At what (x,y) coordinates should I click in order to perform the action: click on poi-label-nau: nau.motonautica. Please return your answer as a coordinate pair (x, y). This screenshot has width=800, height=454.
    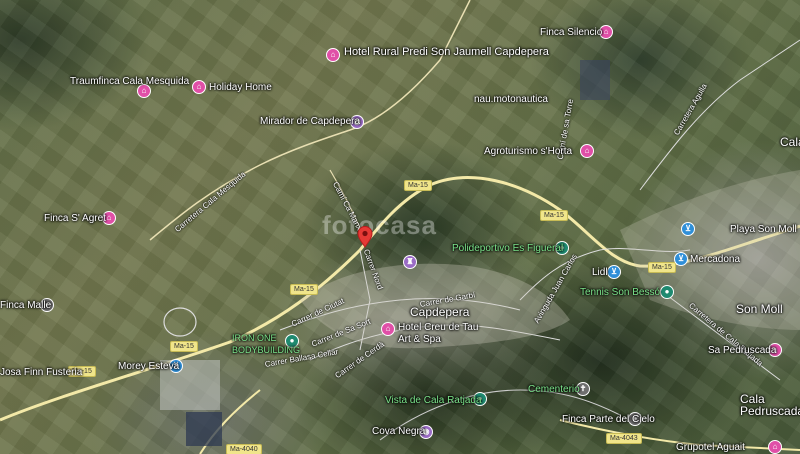
    Looking at the image, I should click on (511, 100).